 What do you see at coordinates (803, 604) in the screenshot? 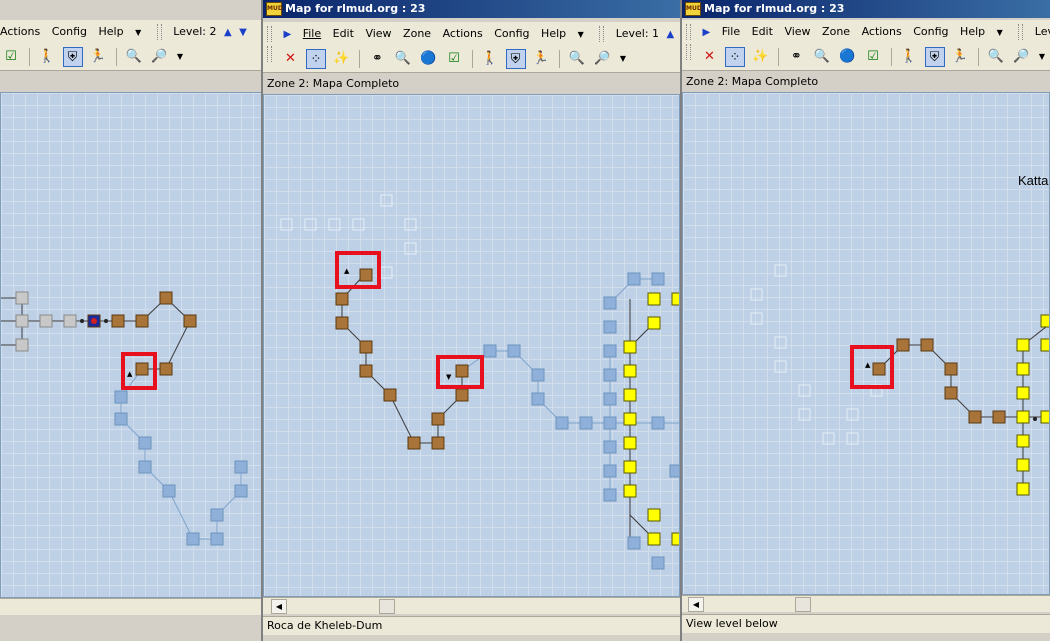
I see `scroll-thumb` at bounding box center [803, 604].